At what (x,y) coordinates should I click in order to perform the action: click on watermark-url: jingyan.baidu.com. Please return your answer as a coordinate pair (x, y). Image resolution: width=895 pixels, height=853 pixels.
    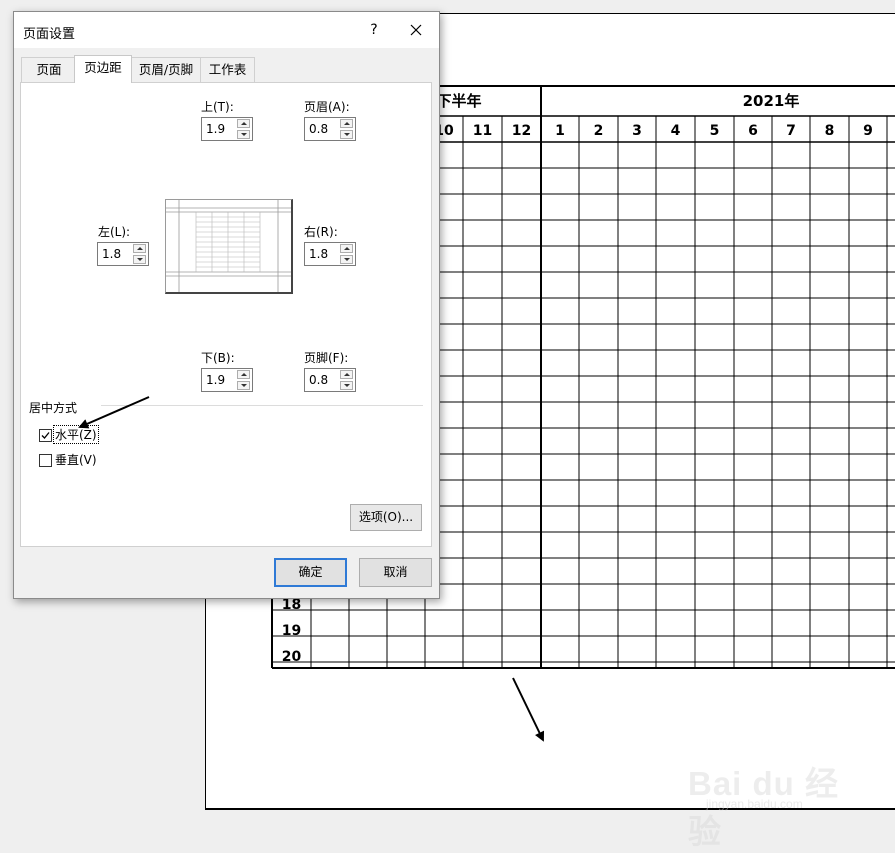
    Looking at the image, I should click on (754, 804).